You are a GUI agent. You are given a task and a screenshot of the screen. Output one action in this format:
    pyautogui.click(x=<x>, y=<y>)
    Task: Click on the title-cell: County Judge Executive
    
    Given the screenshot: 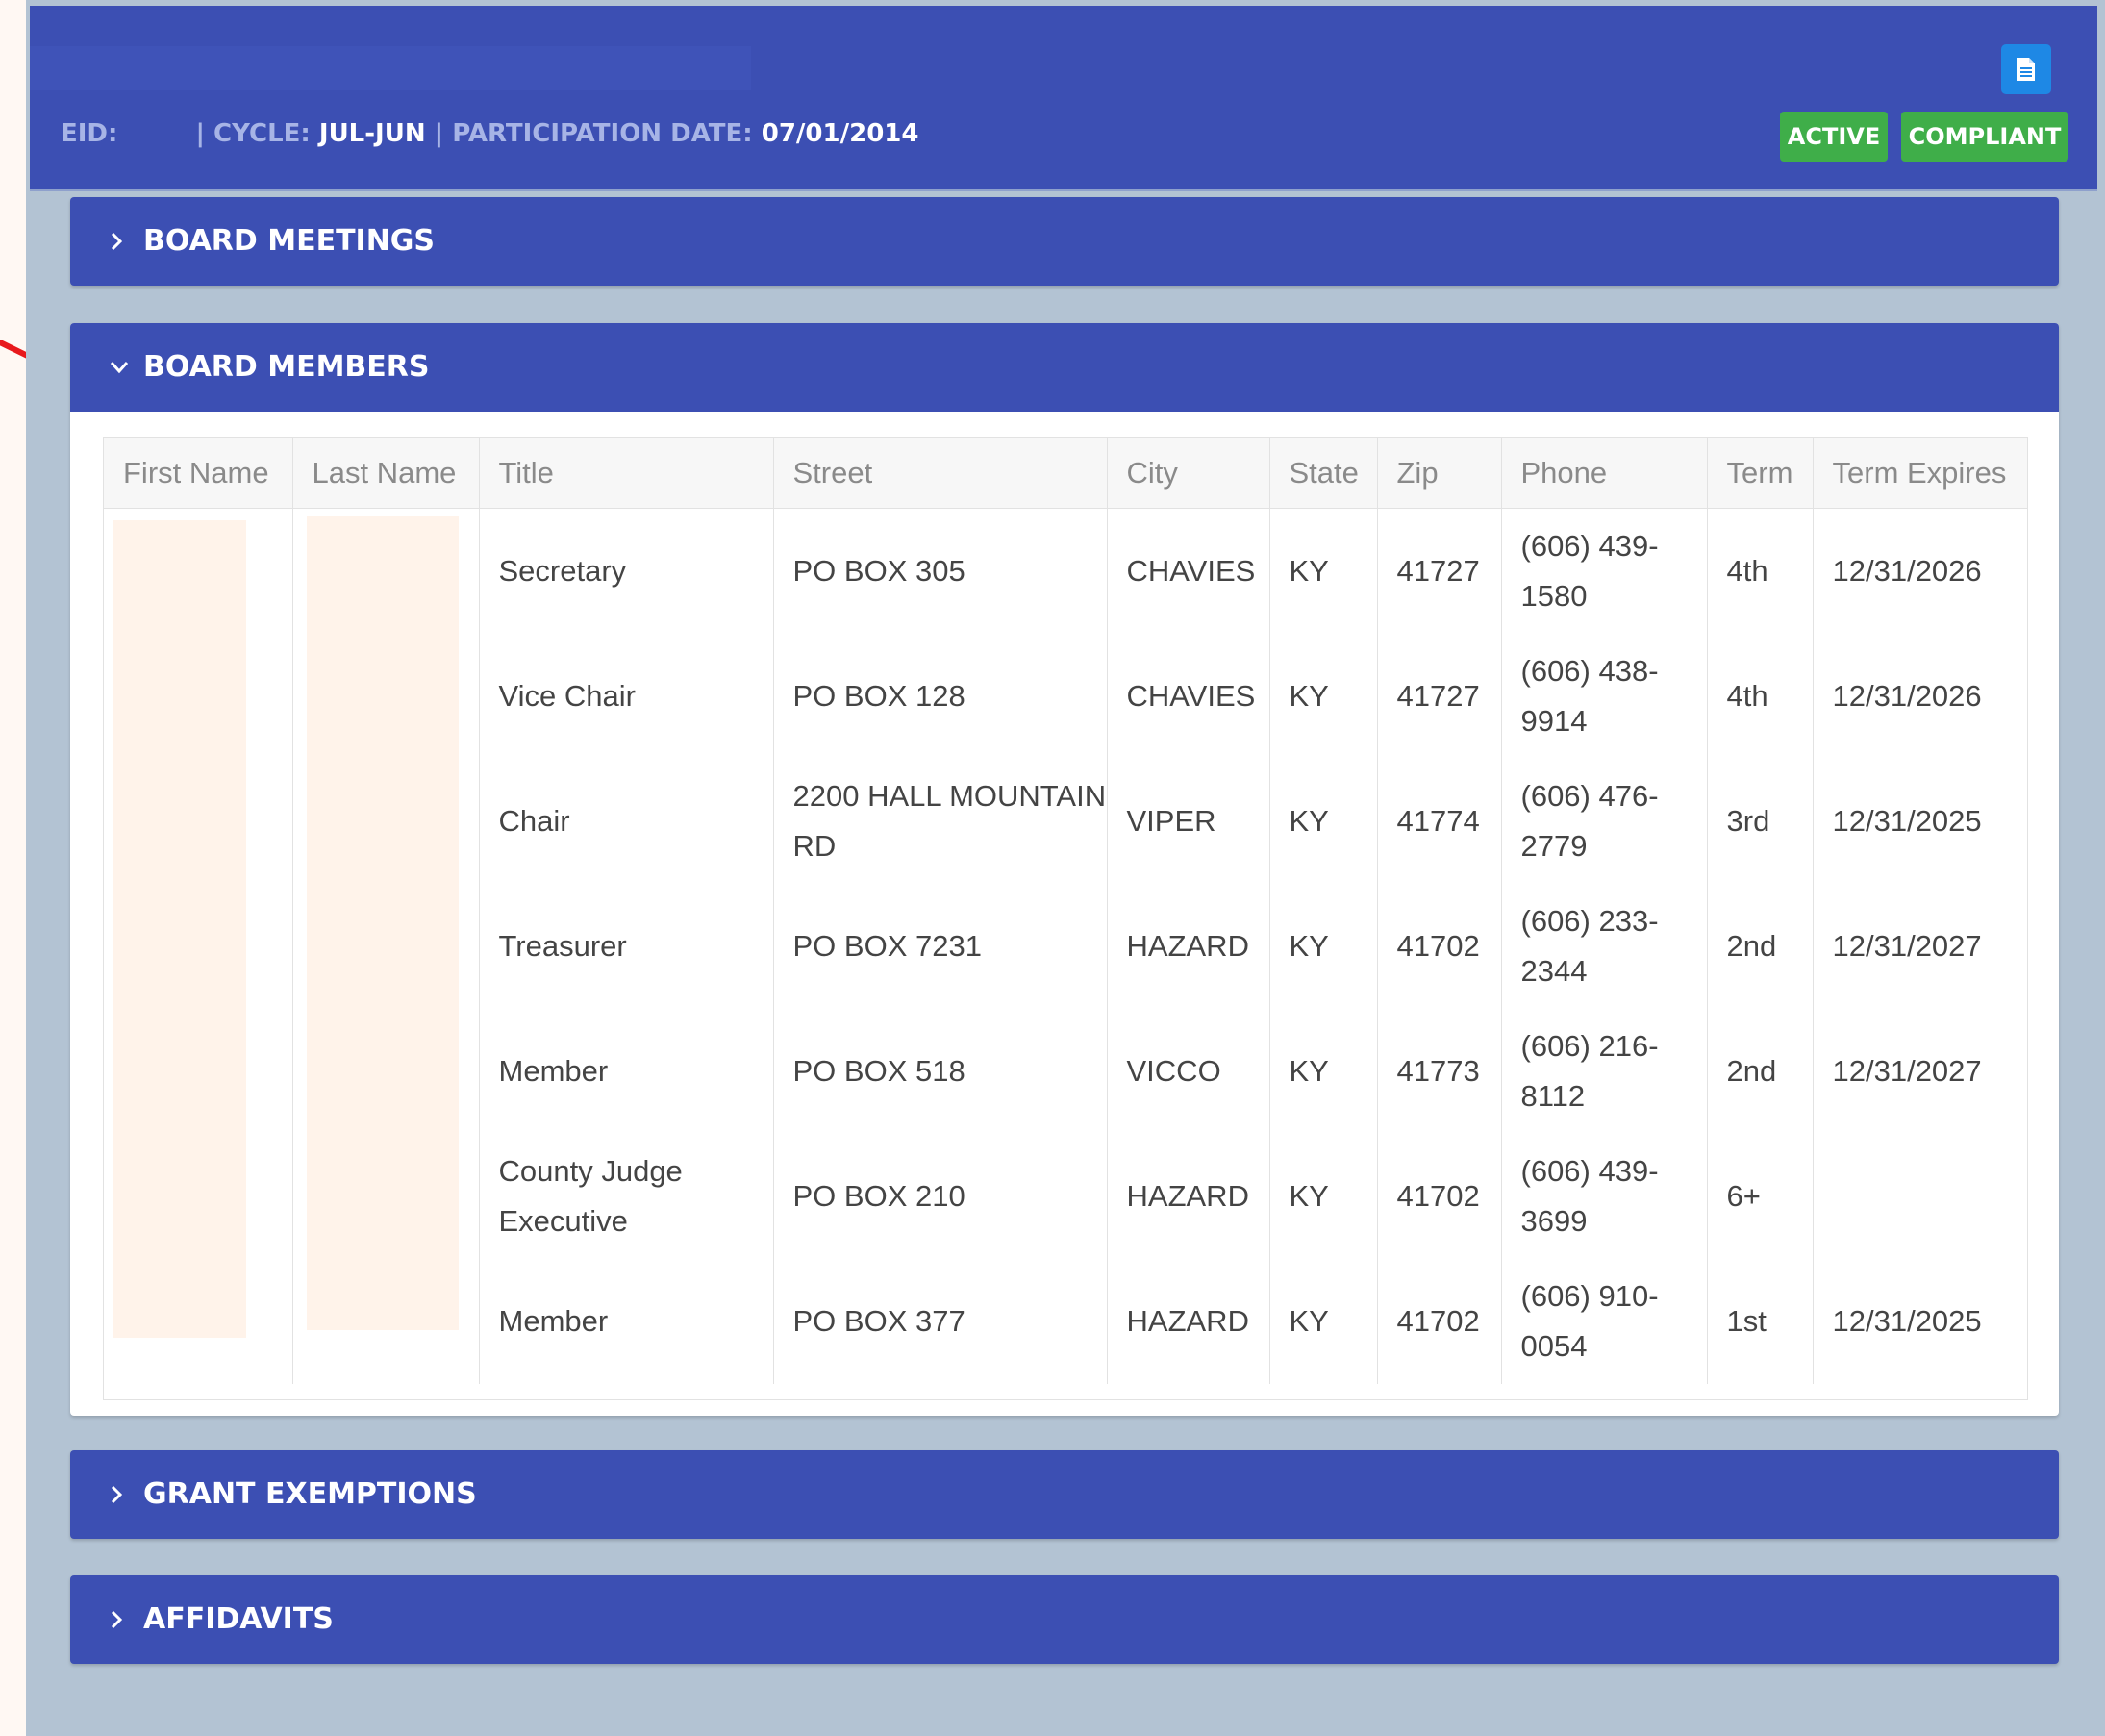 What is the action you would take?
    pyautogui.click(x=626, y=1196)
    